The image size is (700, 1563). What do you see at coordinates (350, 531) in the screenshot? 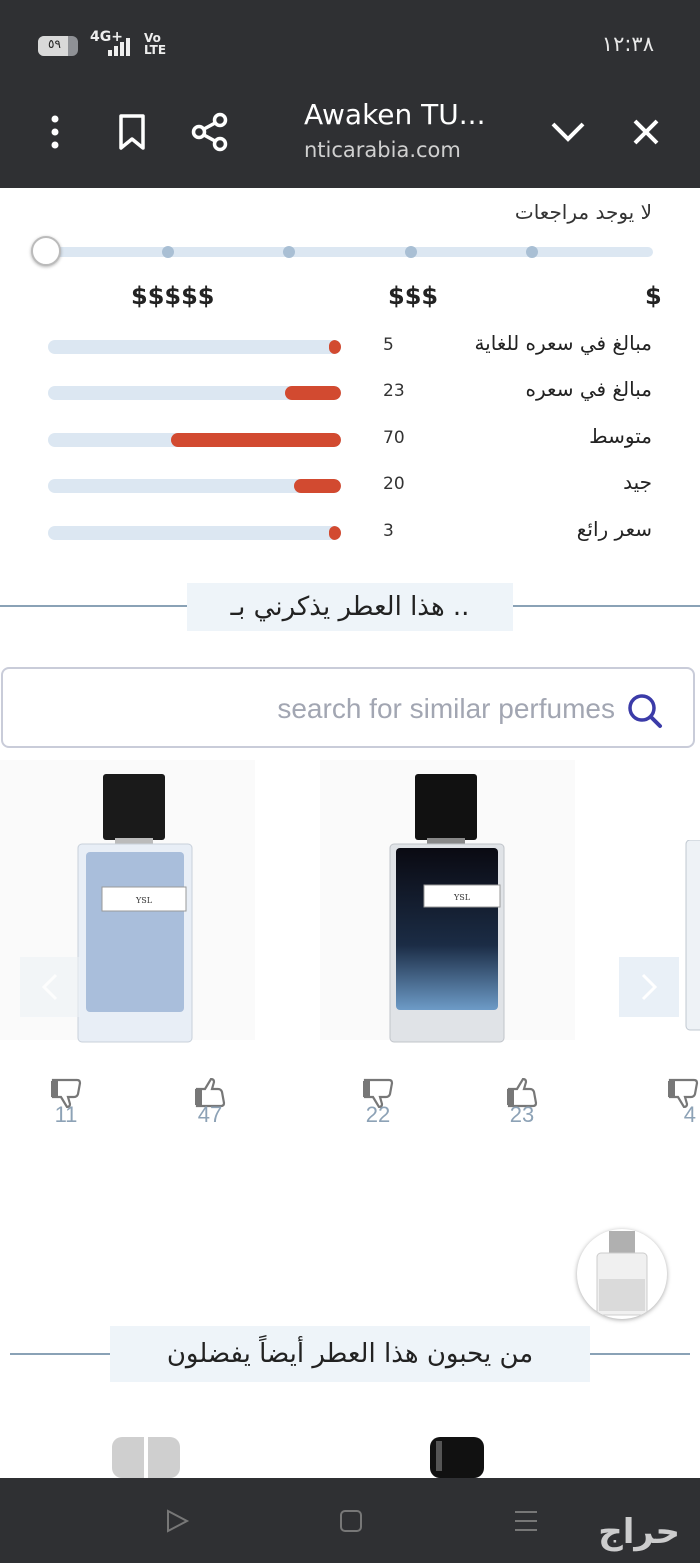
I see `rating-row: 3 سعر رائع` at bounding box center [350, 531].